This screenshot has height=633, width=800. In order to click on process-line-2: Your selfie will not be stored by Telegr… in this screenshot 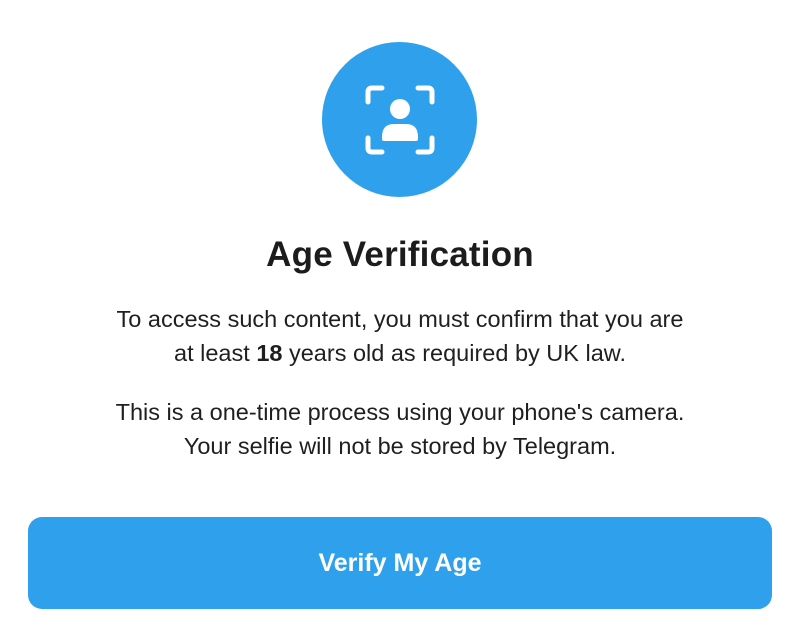, I will do `click(400, 446)`.